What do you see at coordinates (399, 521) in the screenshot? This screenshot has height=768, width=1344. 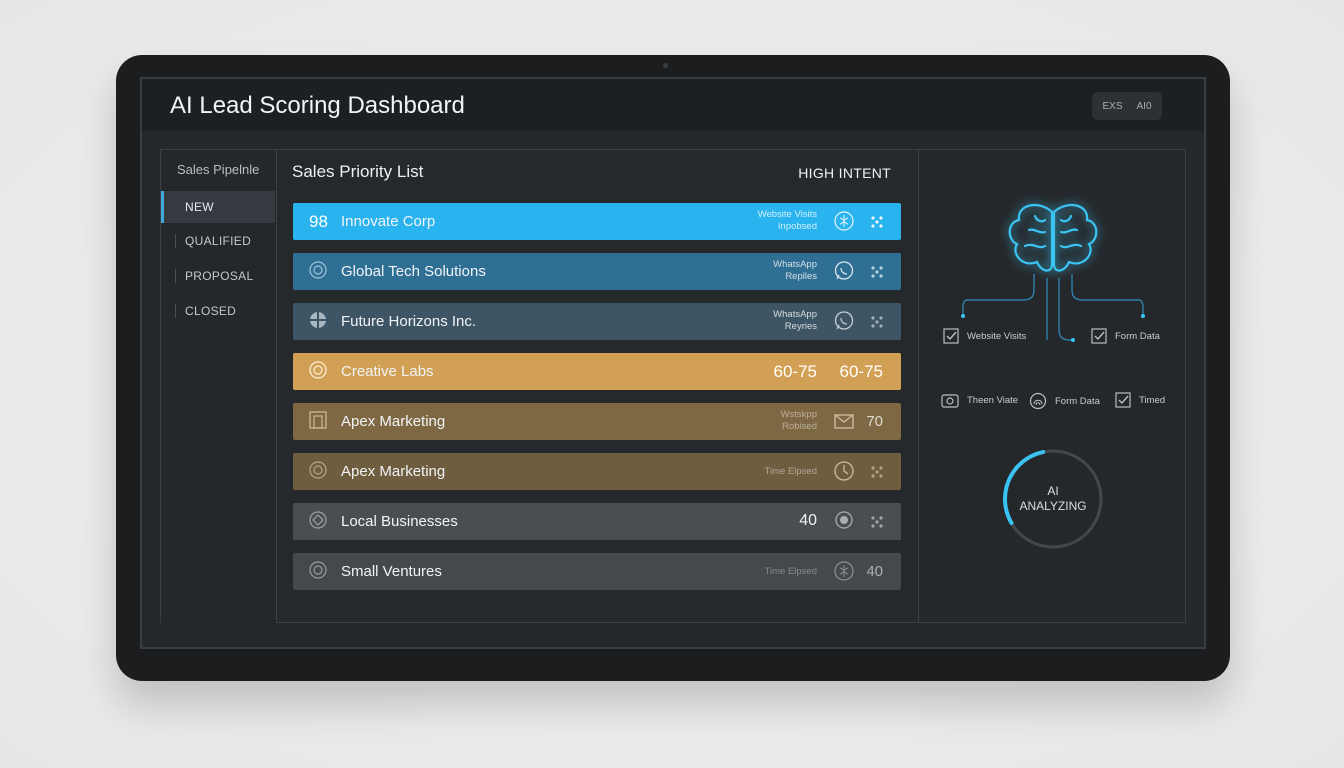 I see `lead-name: Local Businesses` at bounding box center [399, 521].